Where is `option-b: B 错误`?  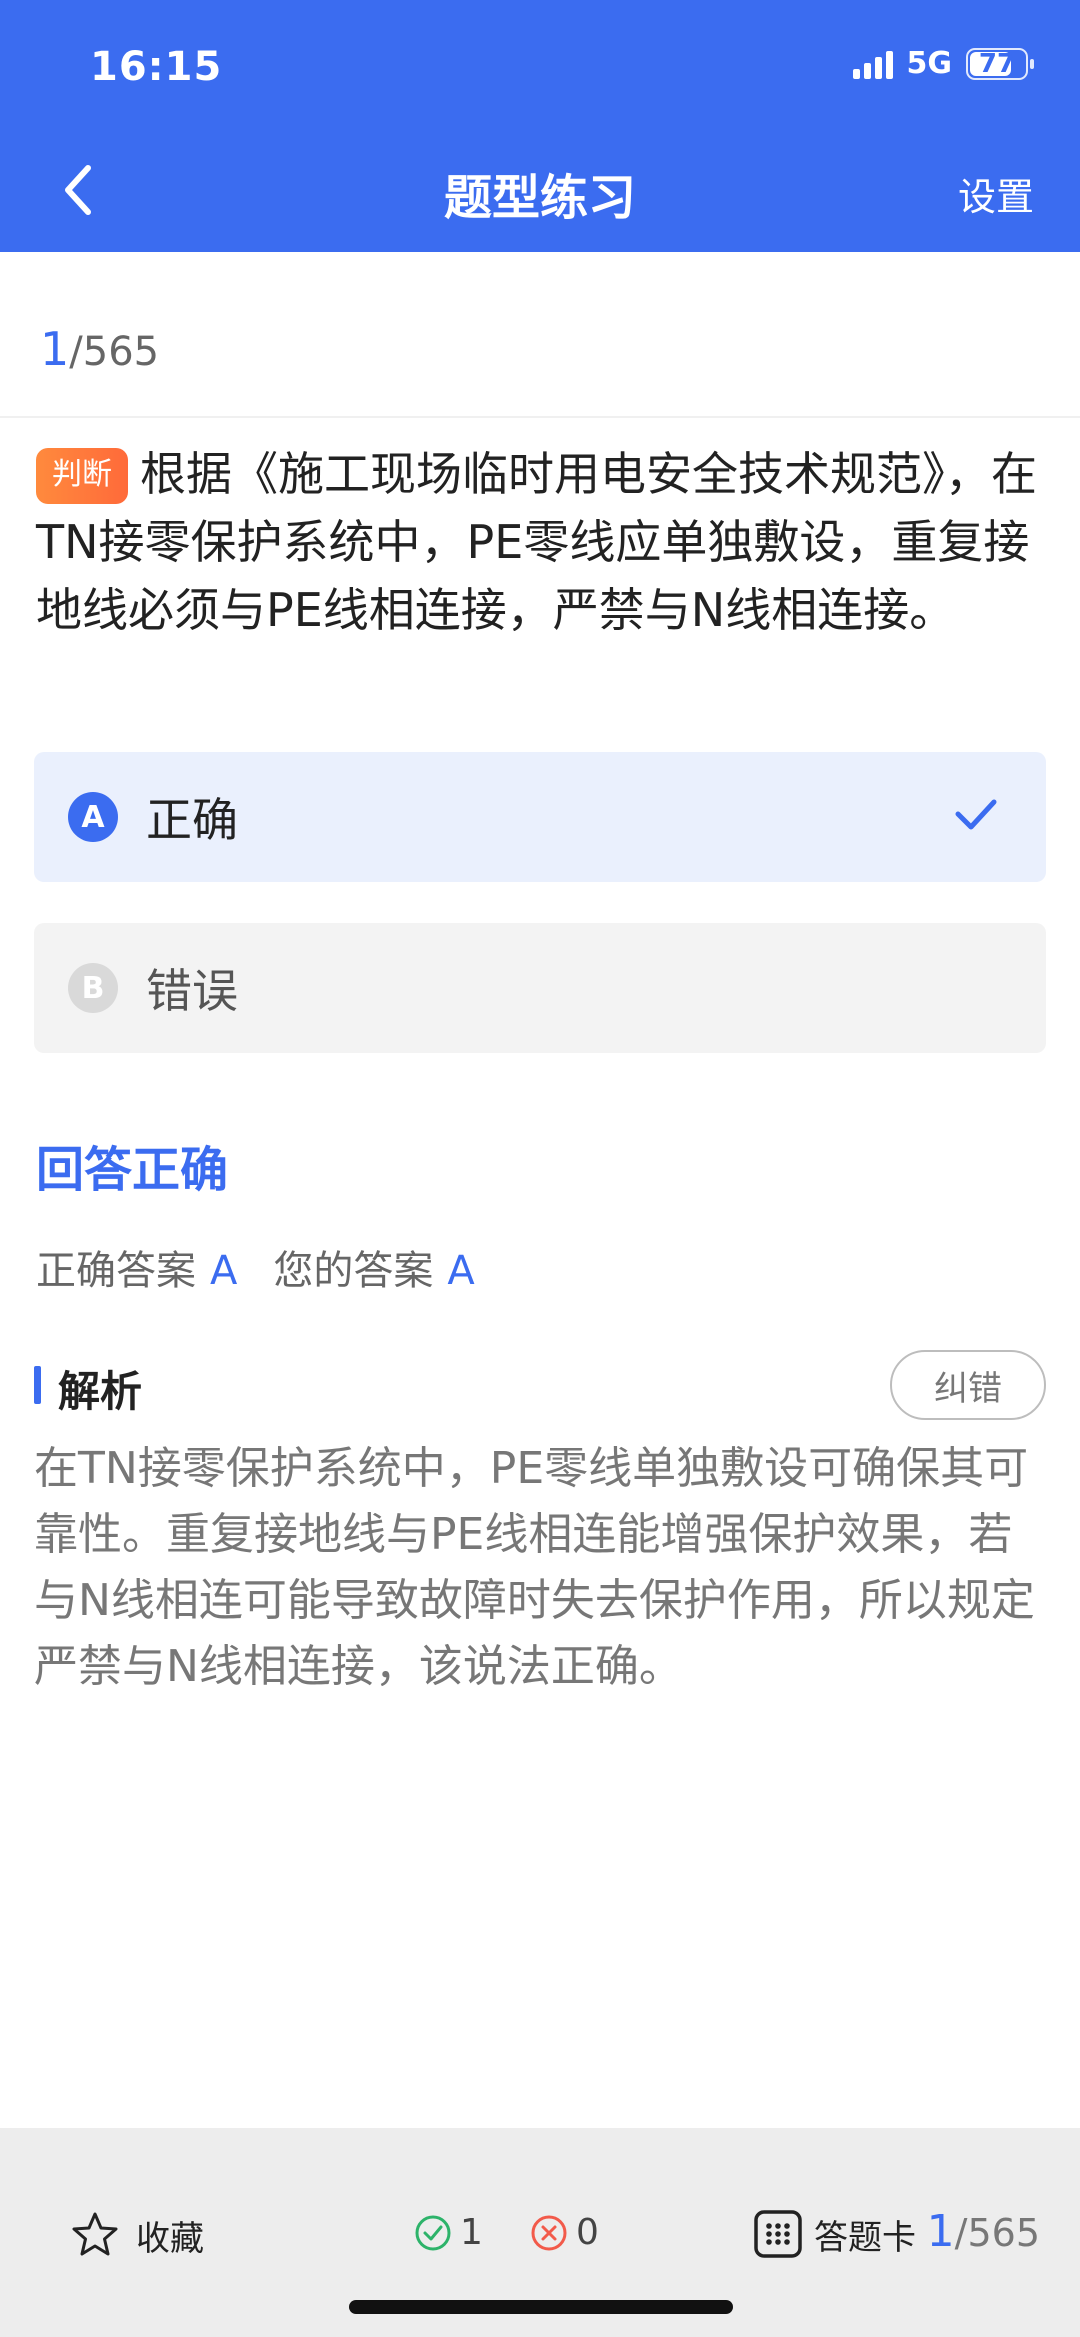
option-b: B 错误 is located at coordinates (540, 988).